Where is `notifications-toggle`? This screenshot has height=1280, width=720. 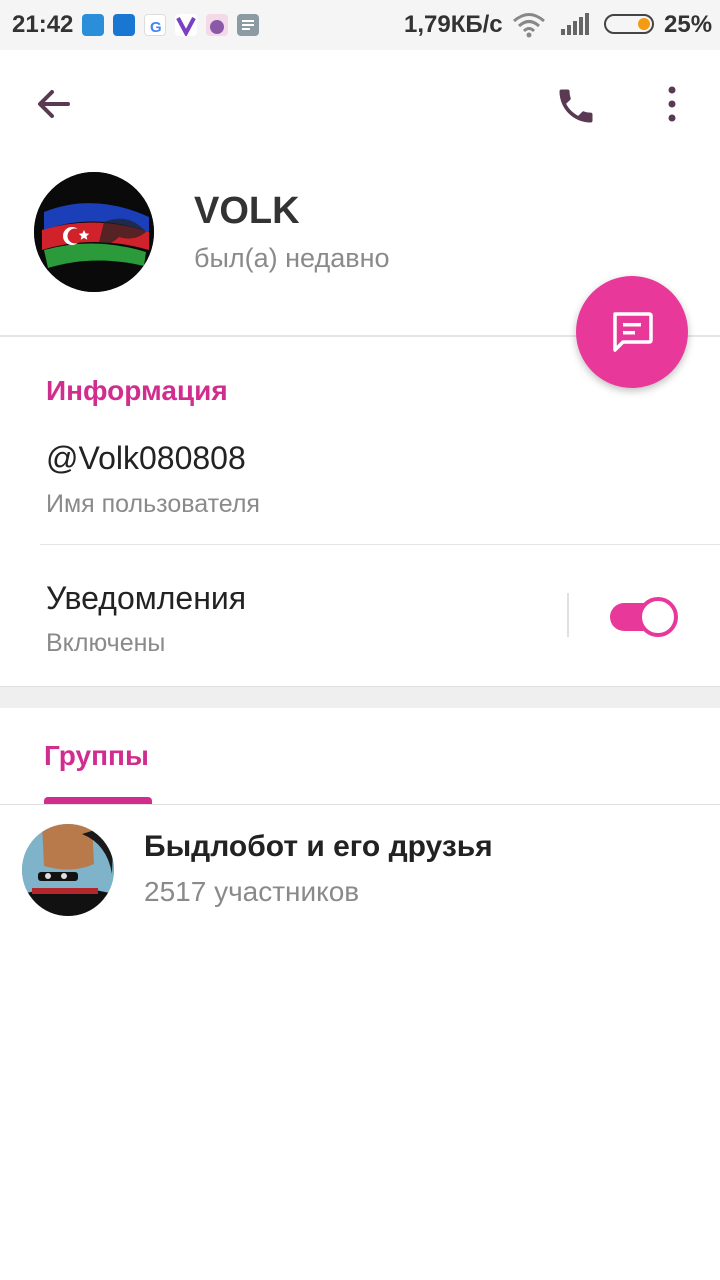 notifications-toggle is located at coordinates (644, 617).